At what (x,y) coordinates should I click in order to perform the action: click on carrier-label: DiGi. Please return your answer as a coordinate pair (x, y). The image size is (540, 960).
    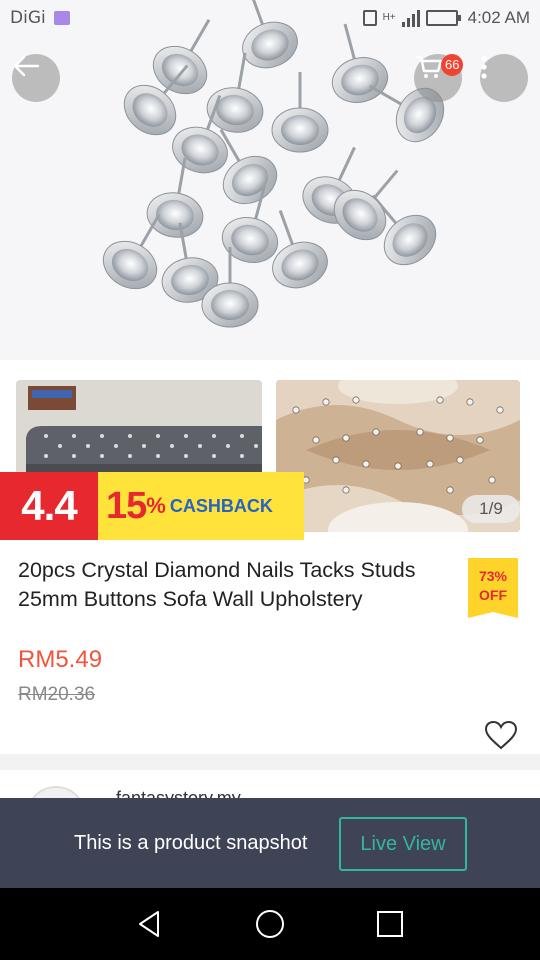
    Looking at the image, I should click on (28, 18).